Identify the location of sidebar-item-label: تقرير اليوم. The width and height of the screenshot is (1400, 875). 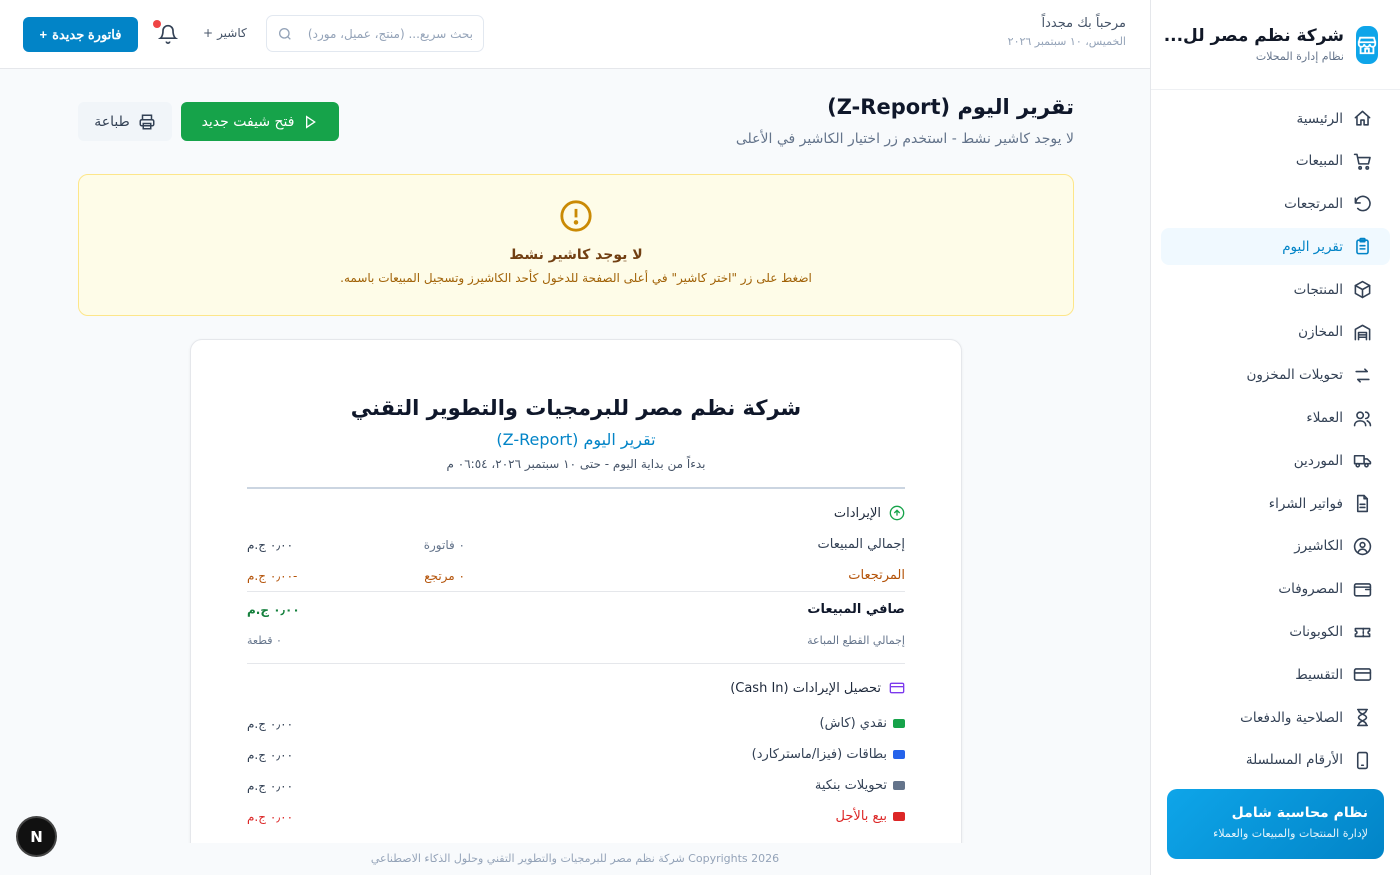
(1312, 246).